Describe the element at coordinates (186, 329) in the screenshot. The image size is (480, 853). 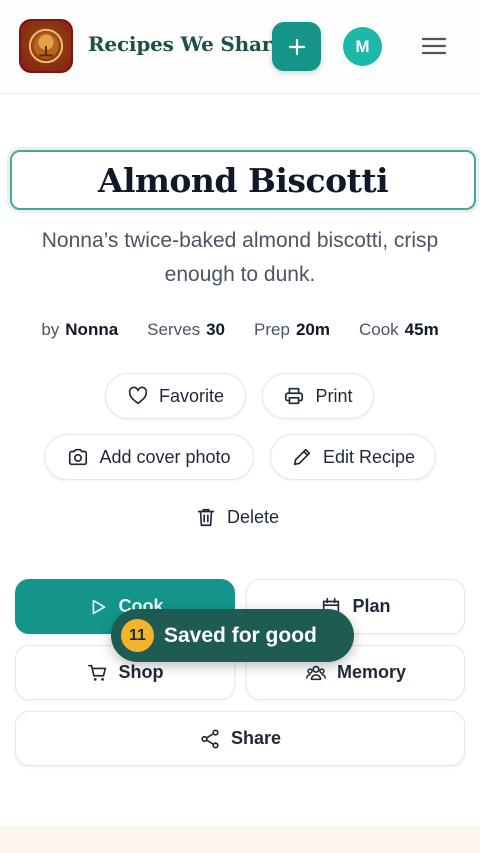
I see `meta-serves: Serves 30` at that location.